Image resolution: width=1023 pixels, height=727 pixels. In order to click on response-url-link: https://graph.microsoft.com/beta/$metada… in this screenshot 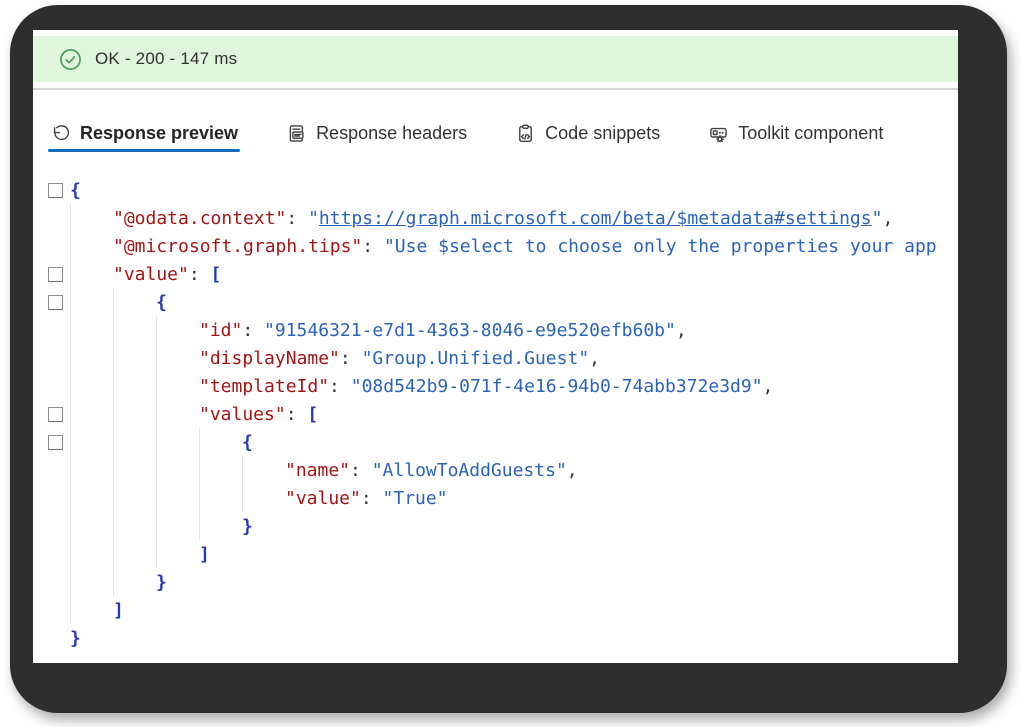, I will do `click(595, 218)`.